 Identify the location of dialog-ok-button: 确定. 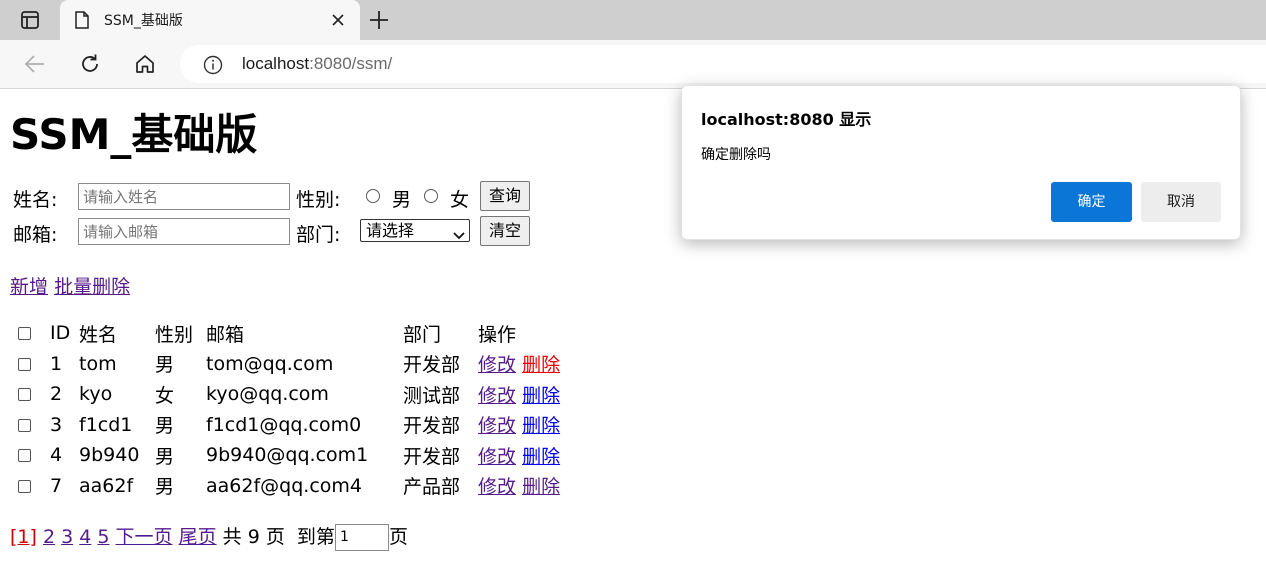
(1091, 202).